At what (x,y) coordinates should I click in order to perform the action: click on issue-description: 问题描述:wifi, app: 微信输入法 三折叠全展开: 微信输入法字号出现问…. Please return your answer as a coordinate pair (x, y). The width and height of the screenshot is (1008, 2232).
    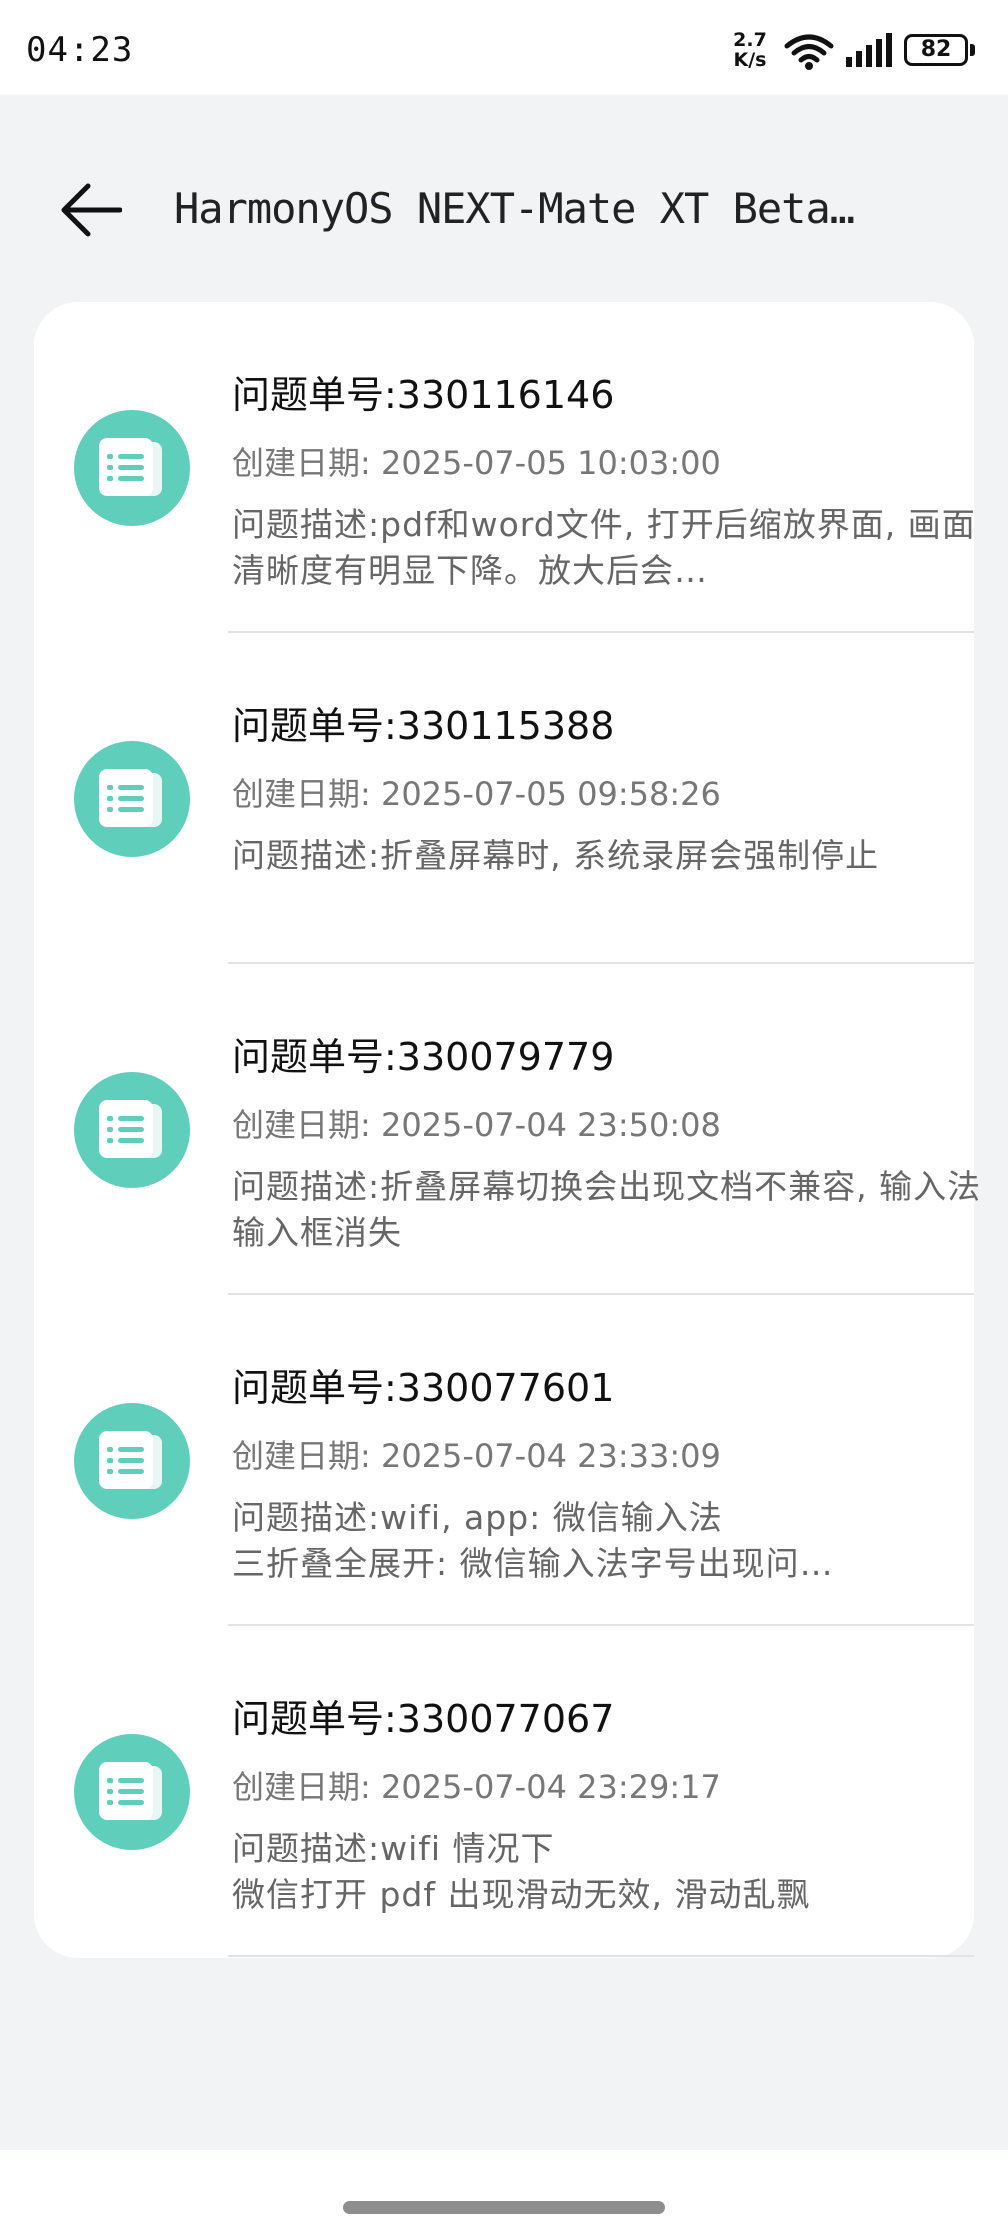
    Looking at the image, I should click on (533, 1540).